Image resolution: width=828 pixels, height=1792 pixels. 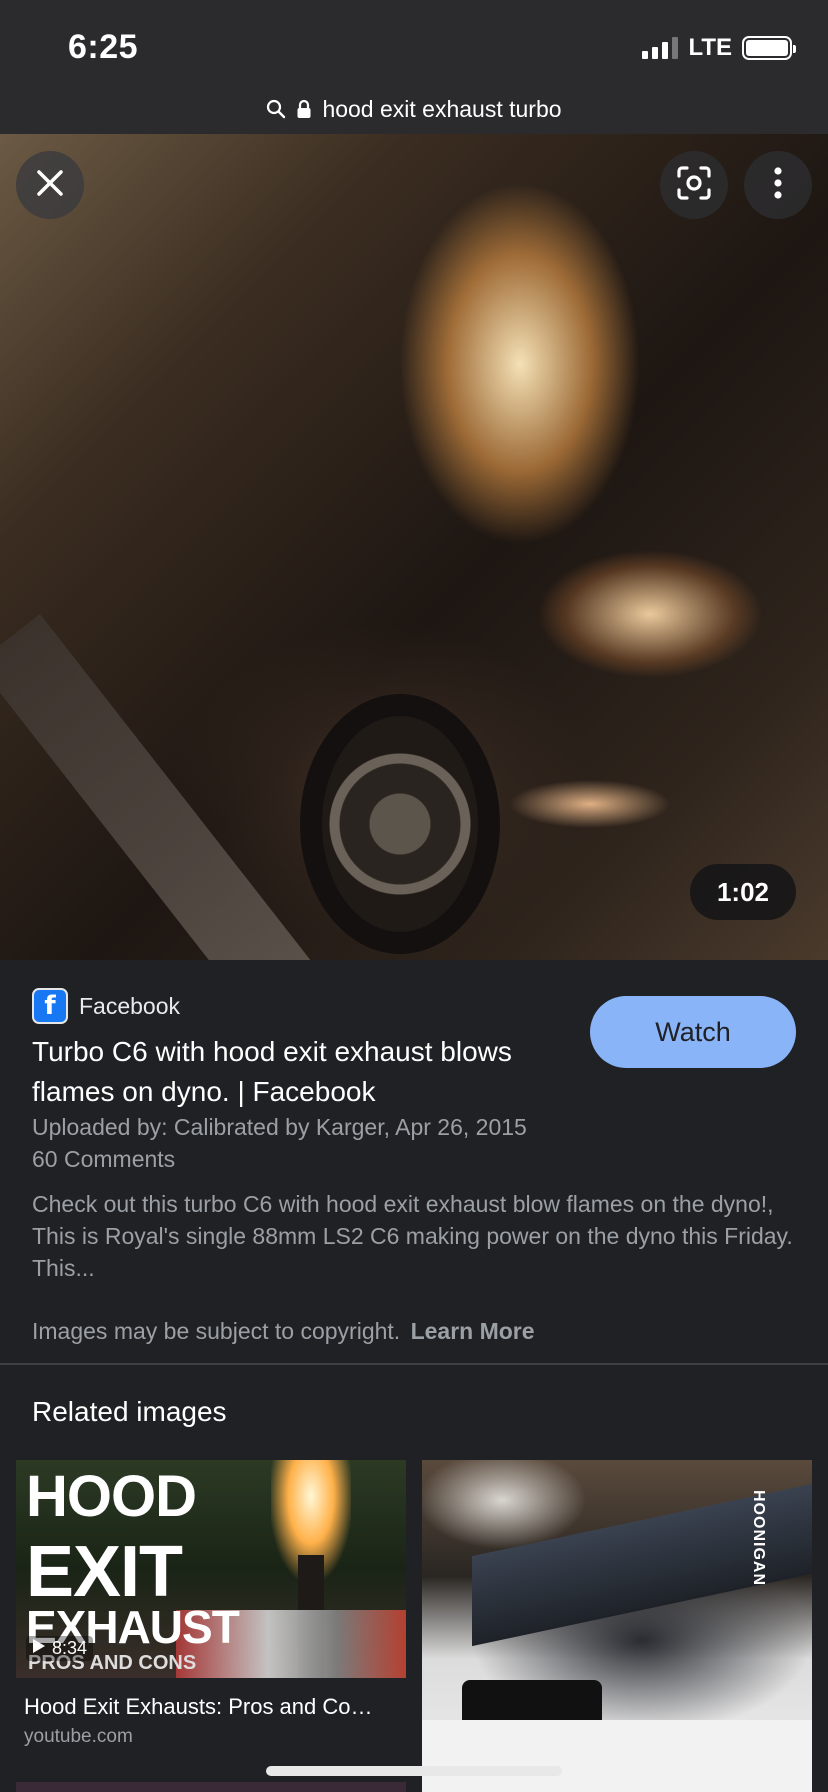 What do you see at coordinates (276, 109) in the screenshot?
I see `search-icon` at bounding box center [276, 109].